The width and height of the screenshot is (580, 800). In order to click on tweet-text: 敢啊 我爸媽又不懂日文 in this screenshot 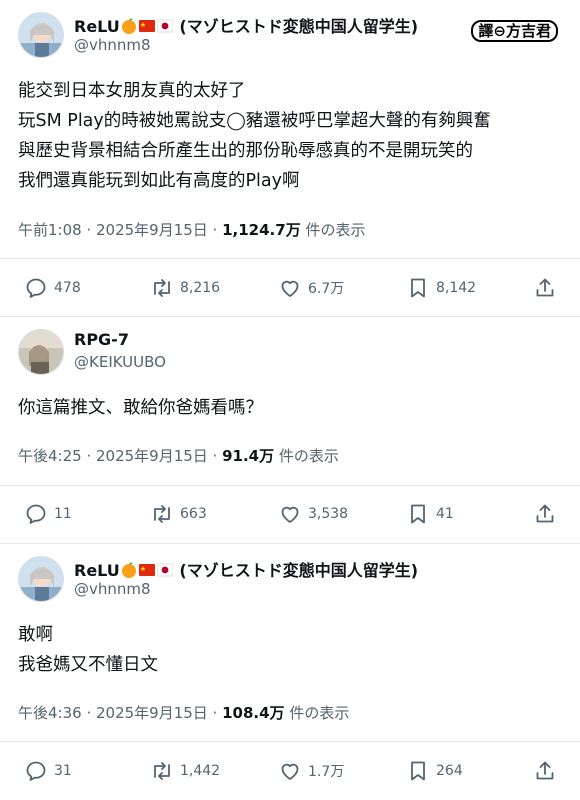, I will do `click(88, 650)`.